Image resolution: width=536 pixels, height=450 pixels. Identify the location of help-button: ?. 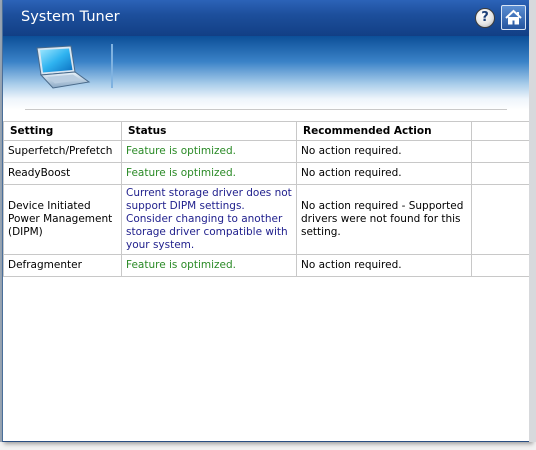
(485, 18).